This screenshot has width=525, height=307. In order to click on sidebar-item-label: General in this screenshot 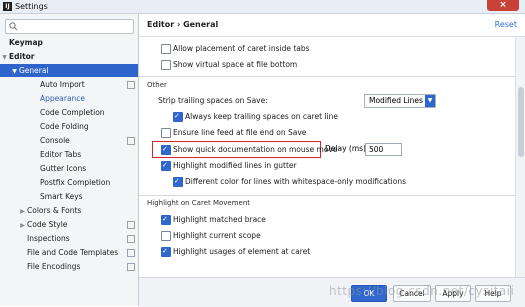, I will do `click(34, 70)`.